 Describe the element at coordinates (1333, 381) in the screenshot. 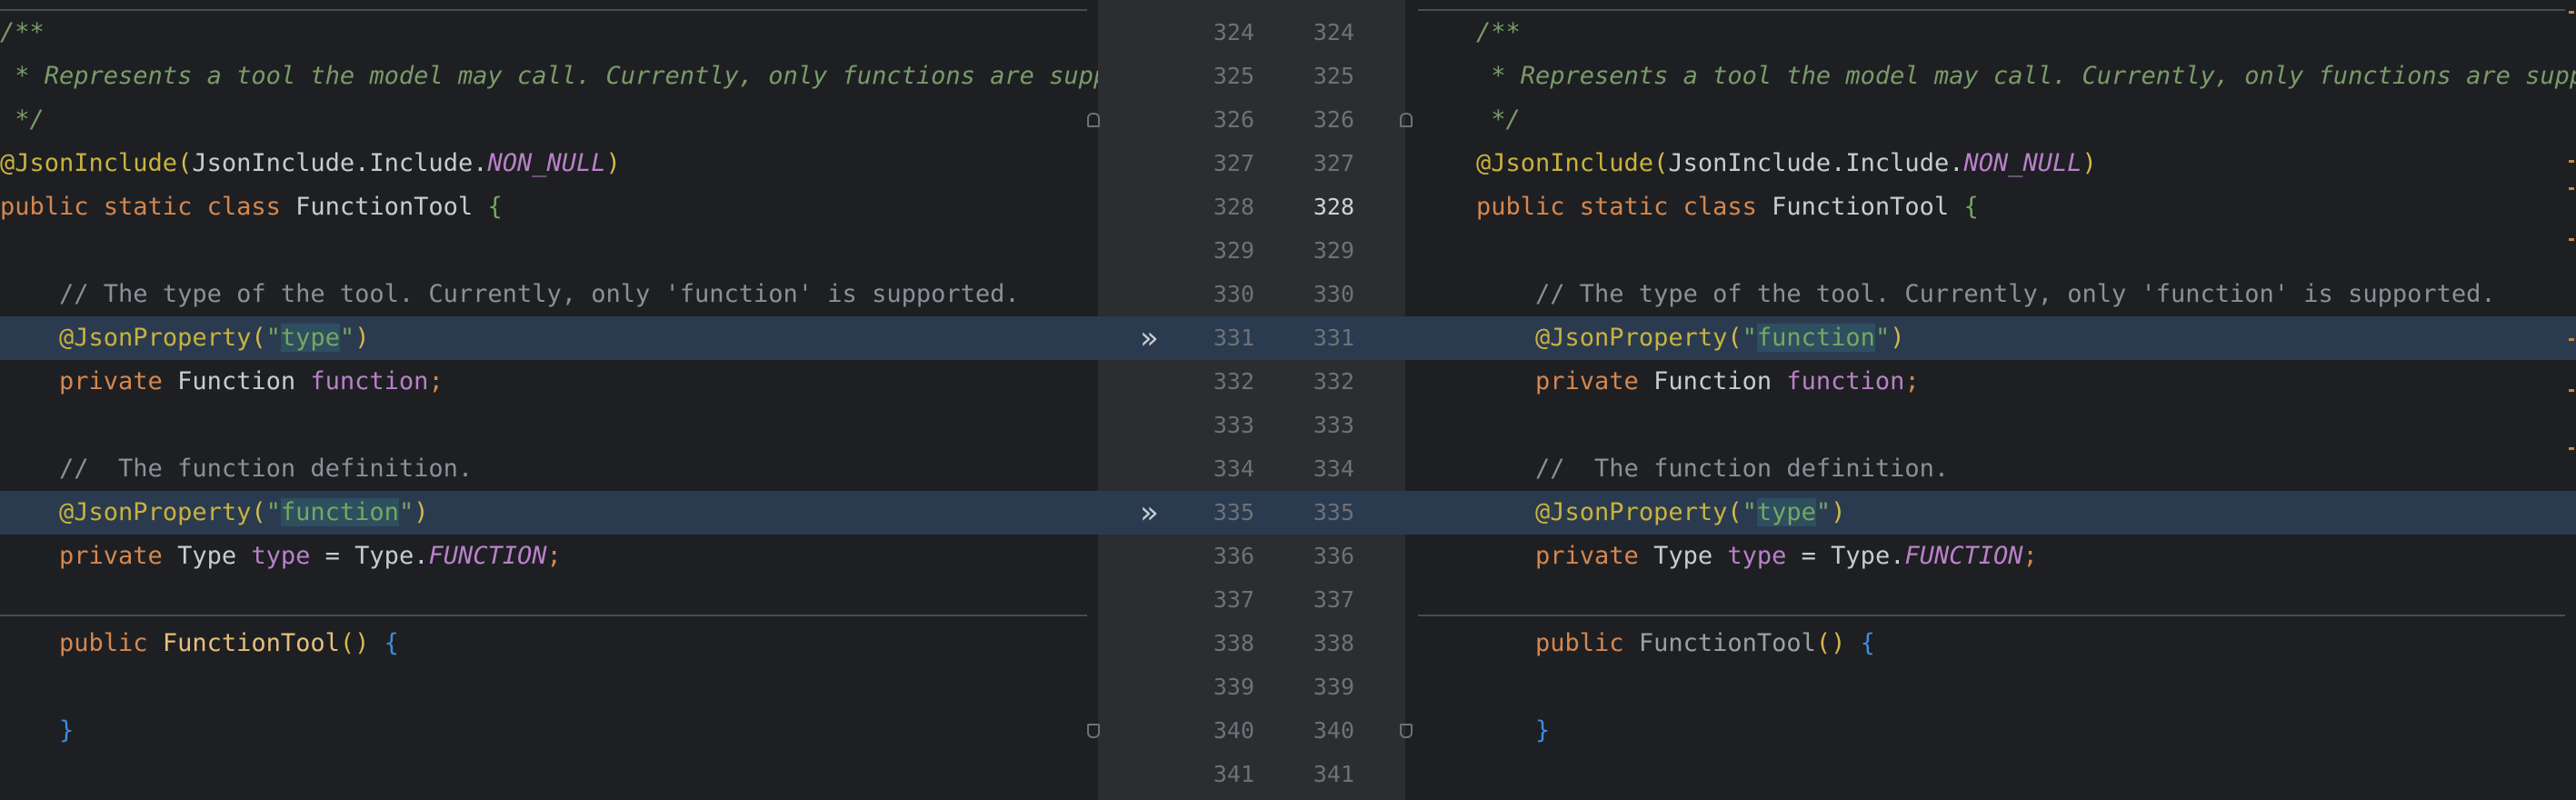

I see `line-number-right: 332` at that location.